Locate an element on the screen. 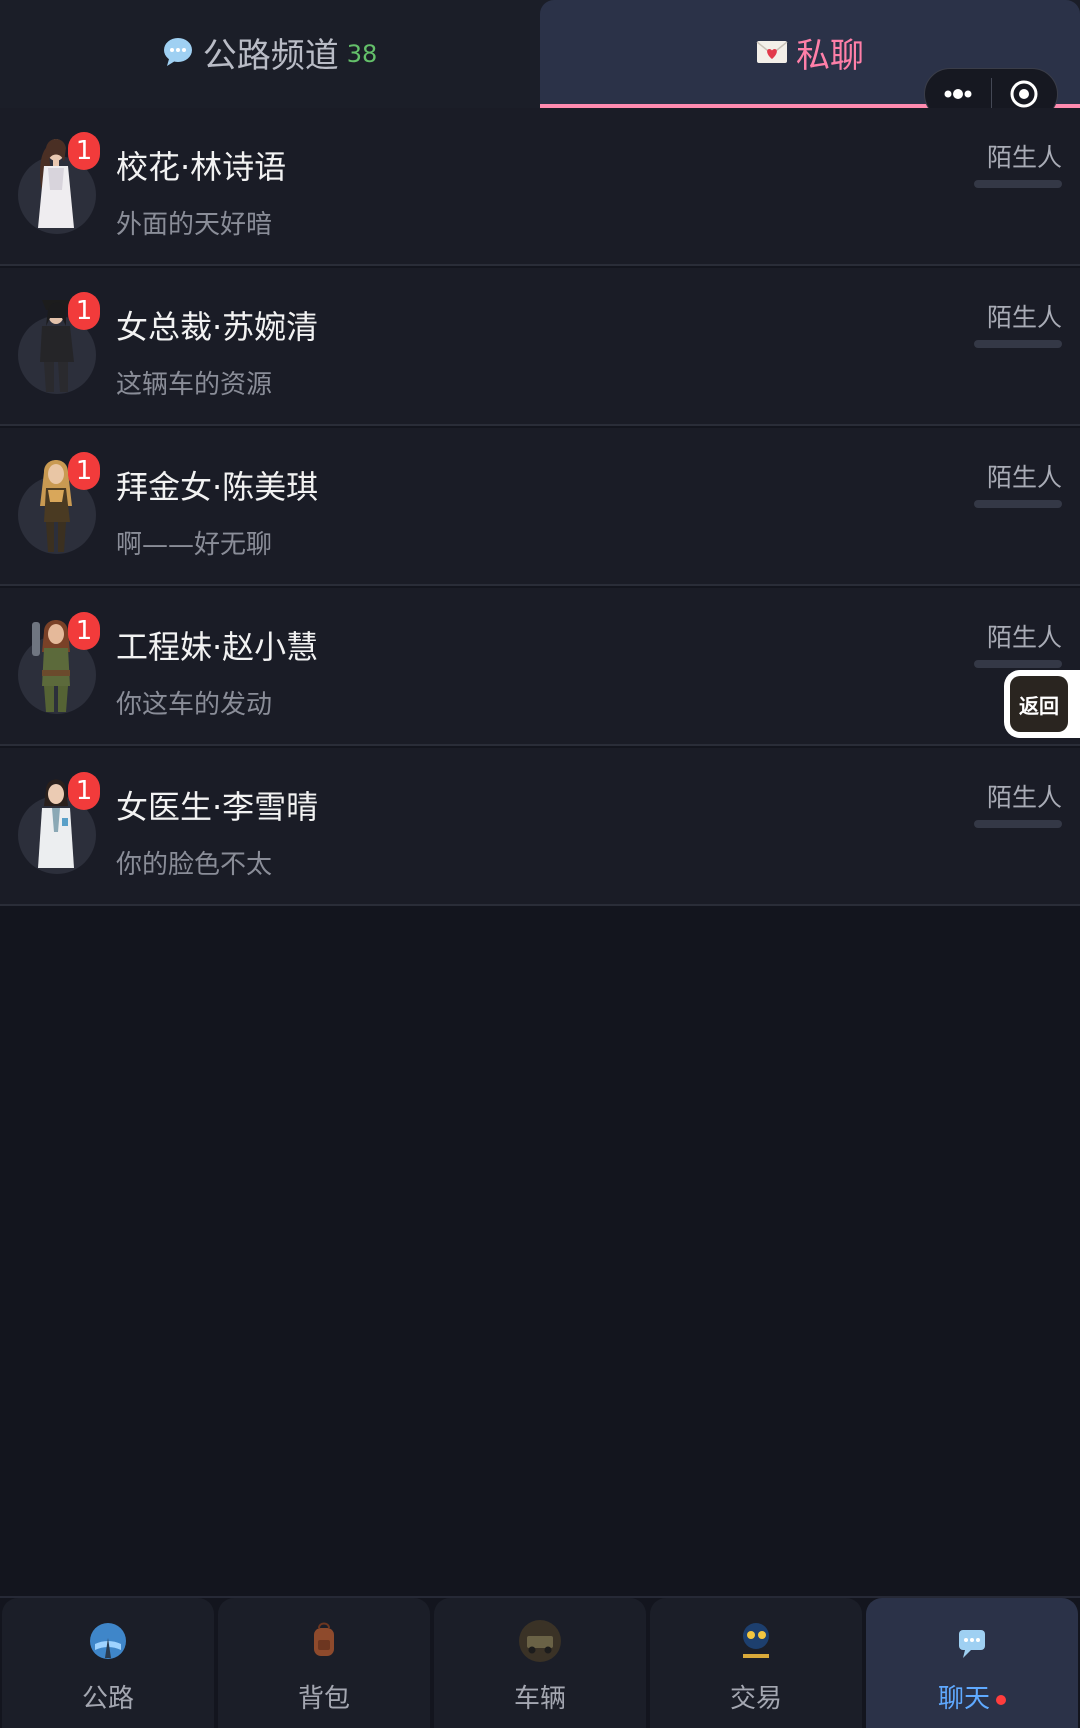 The image size is (1080, 1728). chat-item-3: 1 工程妹·赵小慧 你这车的发动 陌生人 is located at coordinates (540, 667).